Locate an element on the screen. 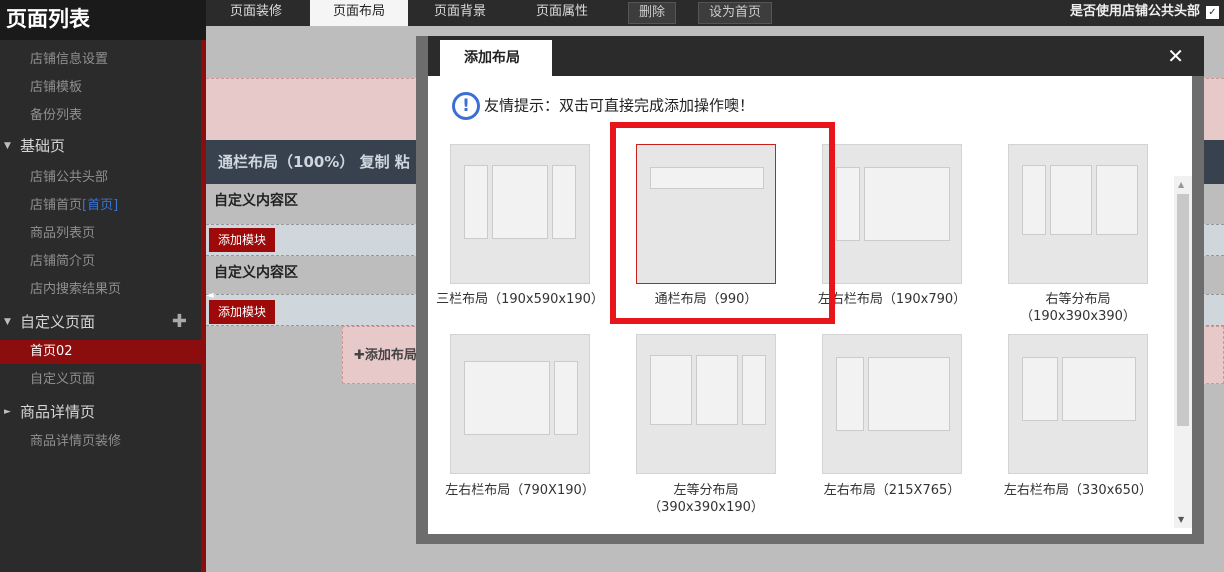  tab-page-properties: 页面属性 is located at coordinates (562, 13).